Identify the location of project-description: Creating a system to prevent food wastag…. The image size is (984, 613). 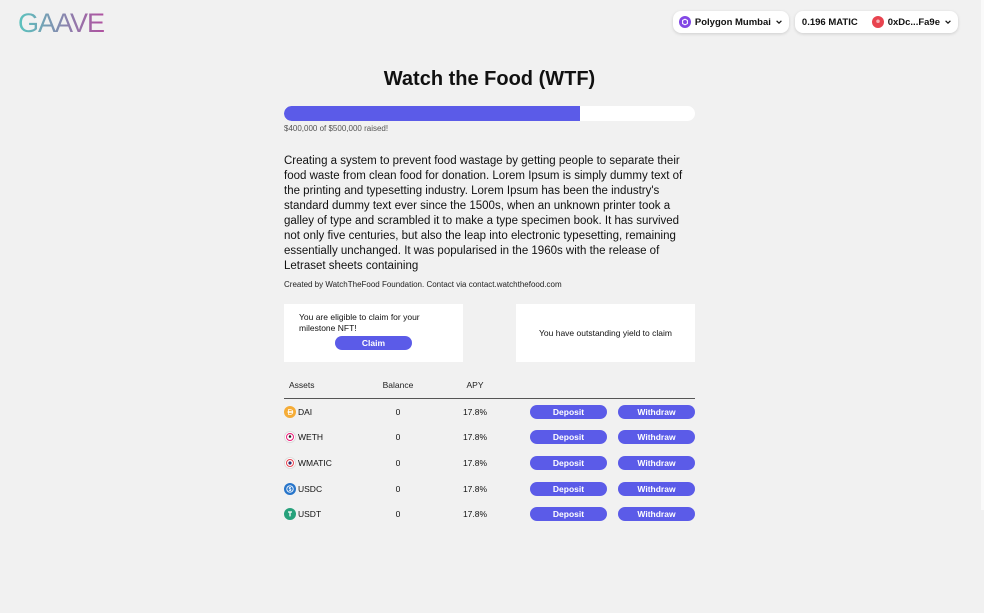
(483, 213).